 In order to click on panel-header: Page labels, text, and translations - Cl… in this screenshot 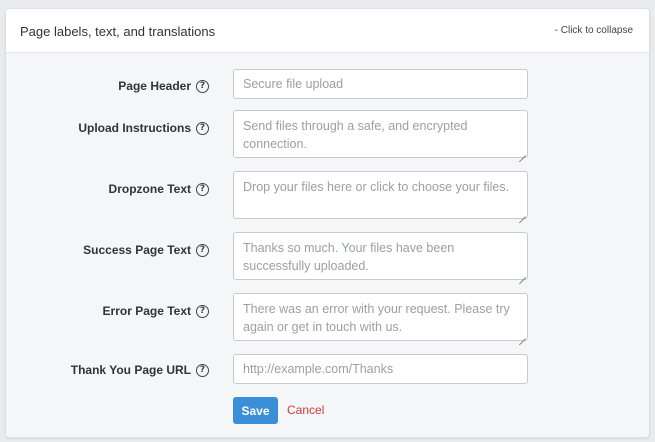, I will do `click(327, 31)`.